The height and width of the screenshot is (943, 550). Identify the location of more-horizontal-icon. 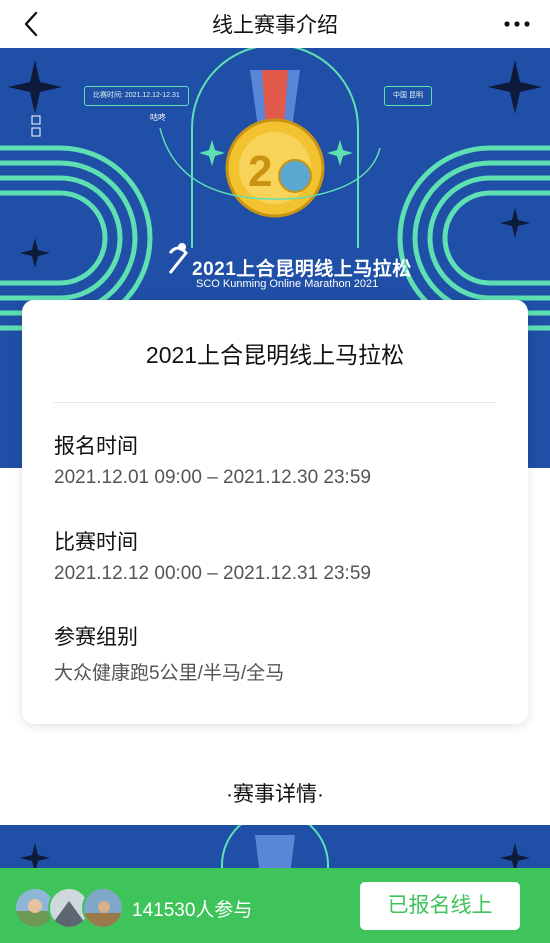
(517, 24).